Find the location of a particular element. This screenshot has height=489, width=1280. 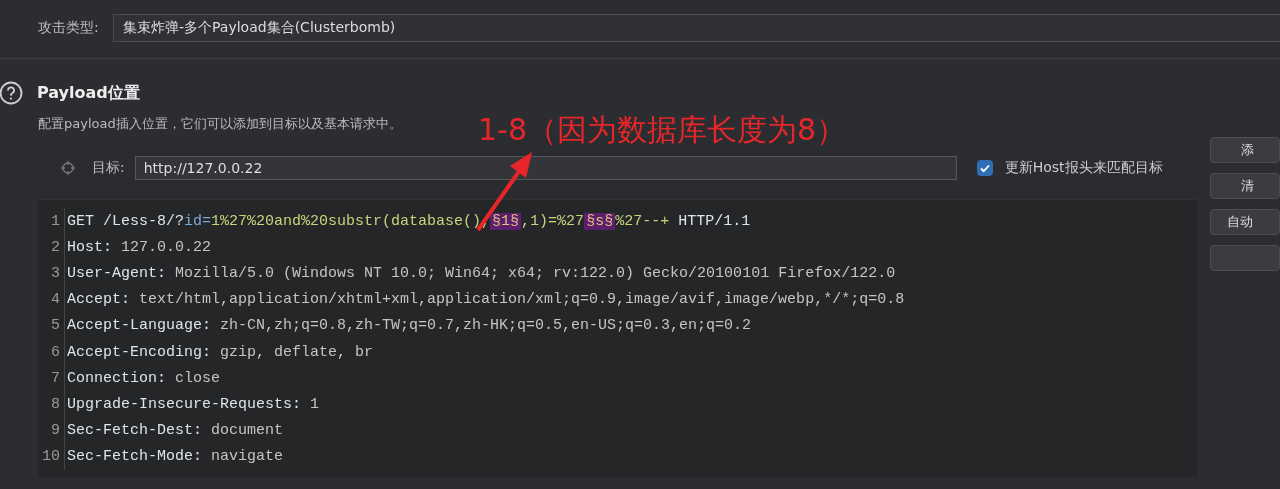

section-title: Payload位置 is located at coordinates (88, 93).